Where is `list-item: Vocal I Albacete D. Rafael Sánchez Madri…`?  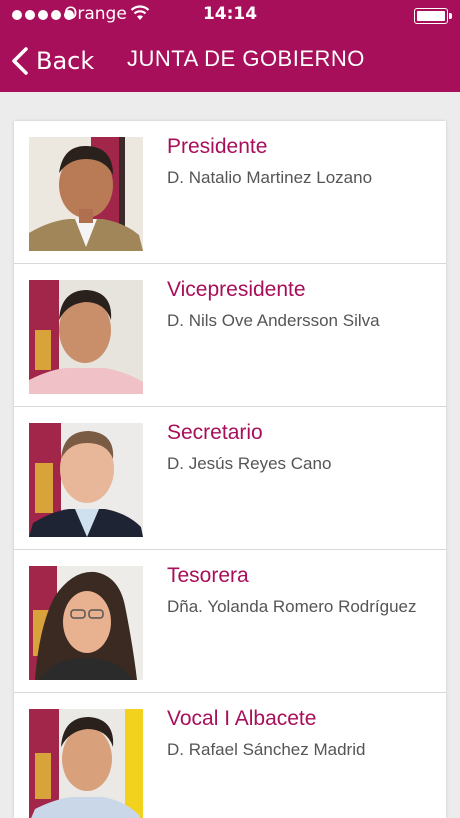
list-item: Vocal I Albacete D. Rafael Sánchez Madri… is located at coordinates (230, 755).